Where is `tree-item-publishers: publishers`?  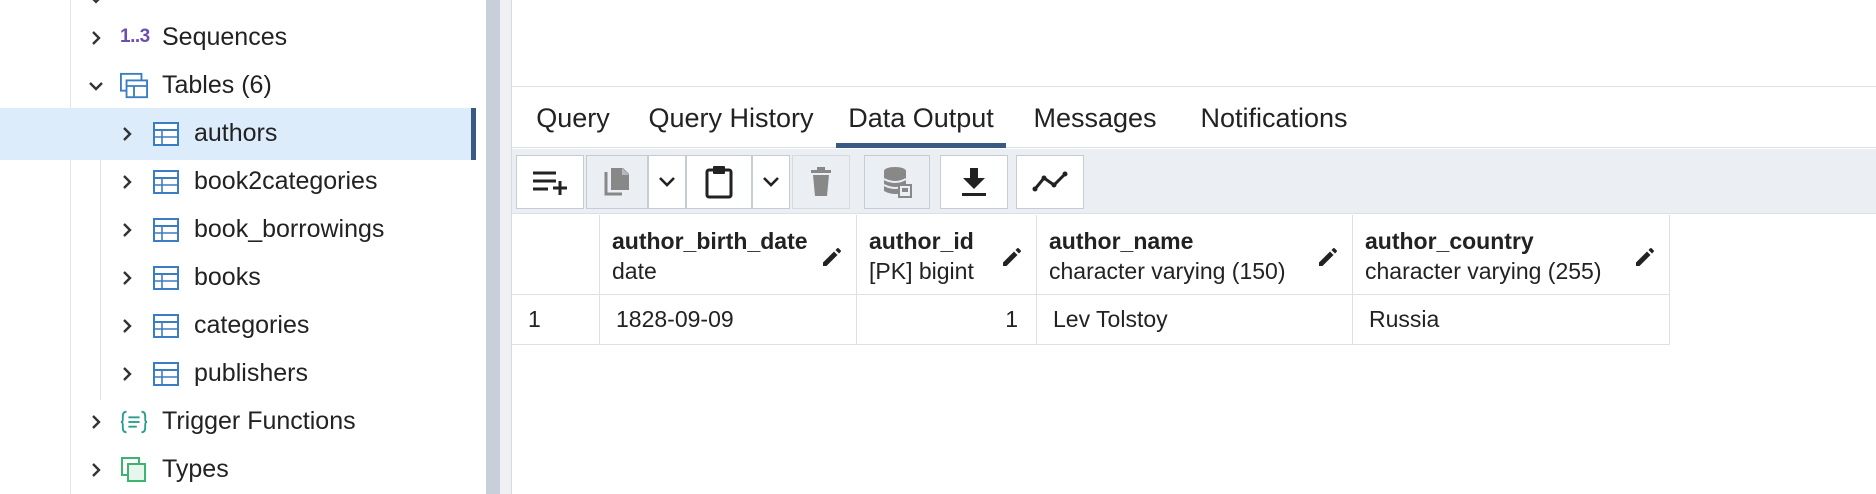 tree-item-publishers: publishers is located at coordinates (238, 374).